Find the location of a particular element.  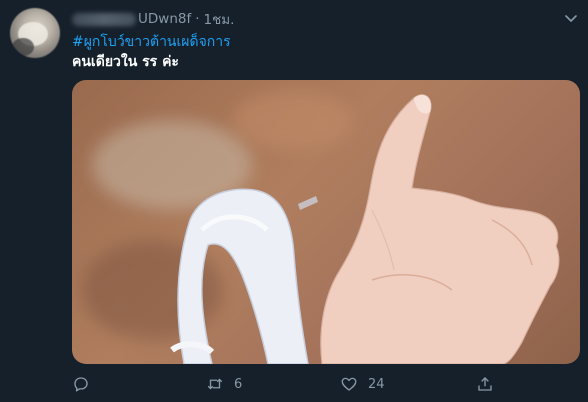

chevron-down-icon is located at coordinates (571, 19).